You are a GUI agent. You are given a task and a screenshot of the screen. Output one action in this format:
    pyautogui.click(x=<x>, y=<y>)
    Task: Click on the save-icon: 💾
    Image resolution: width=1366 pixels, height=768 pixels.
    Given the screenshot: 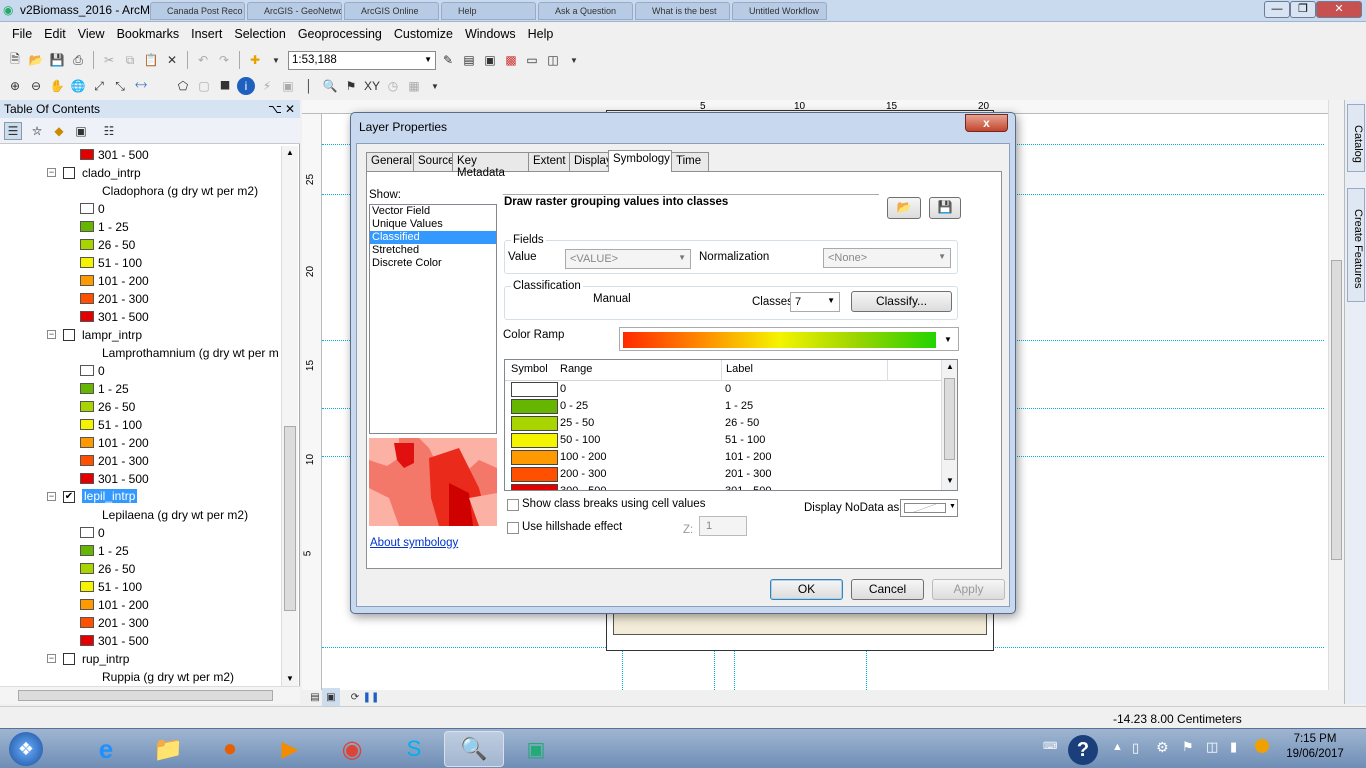 What is the action you would take?
    pyautogui.click(x=57, y=60)
    